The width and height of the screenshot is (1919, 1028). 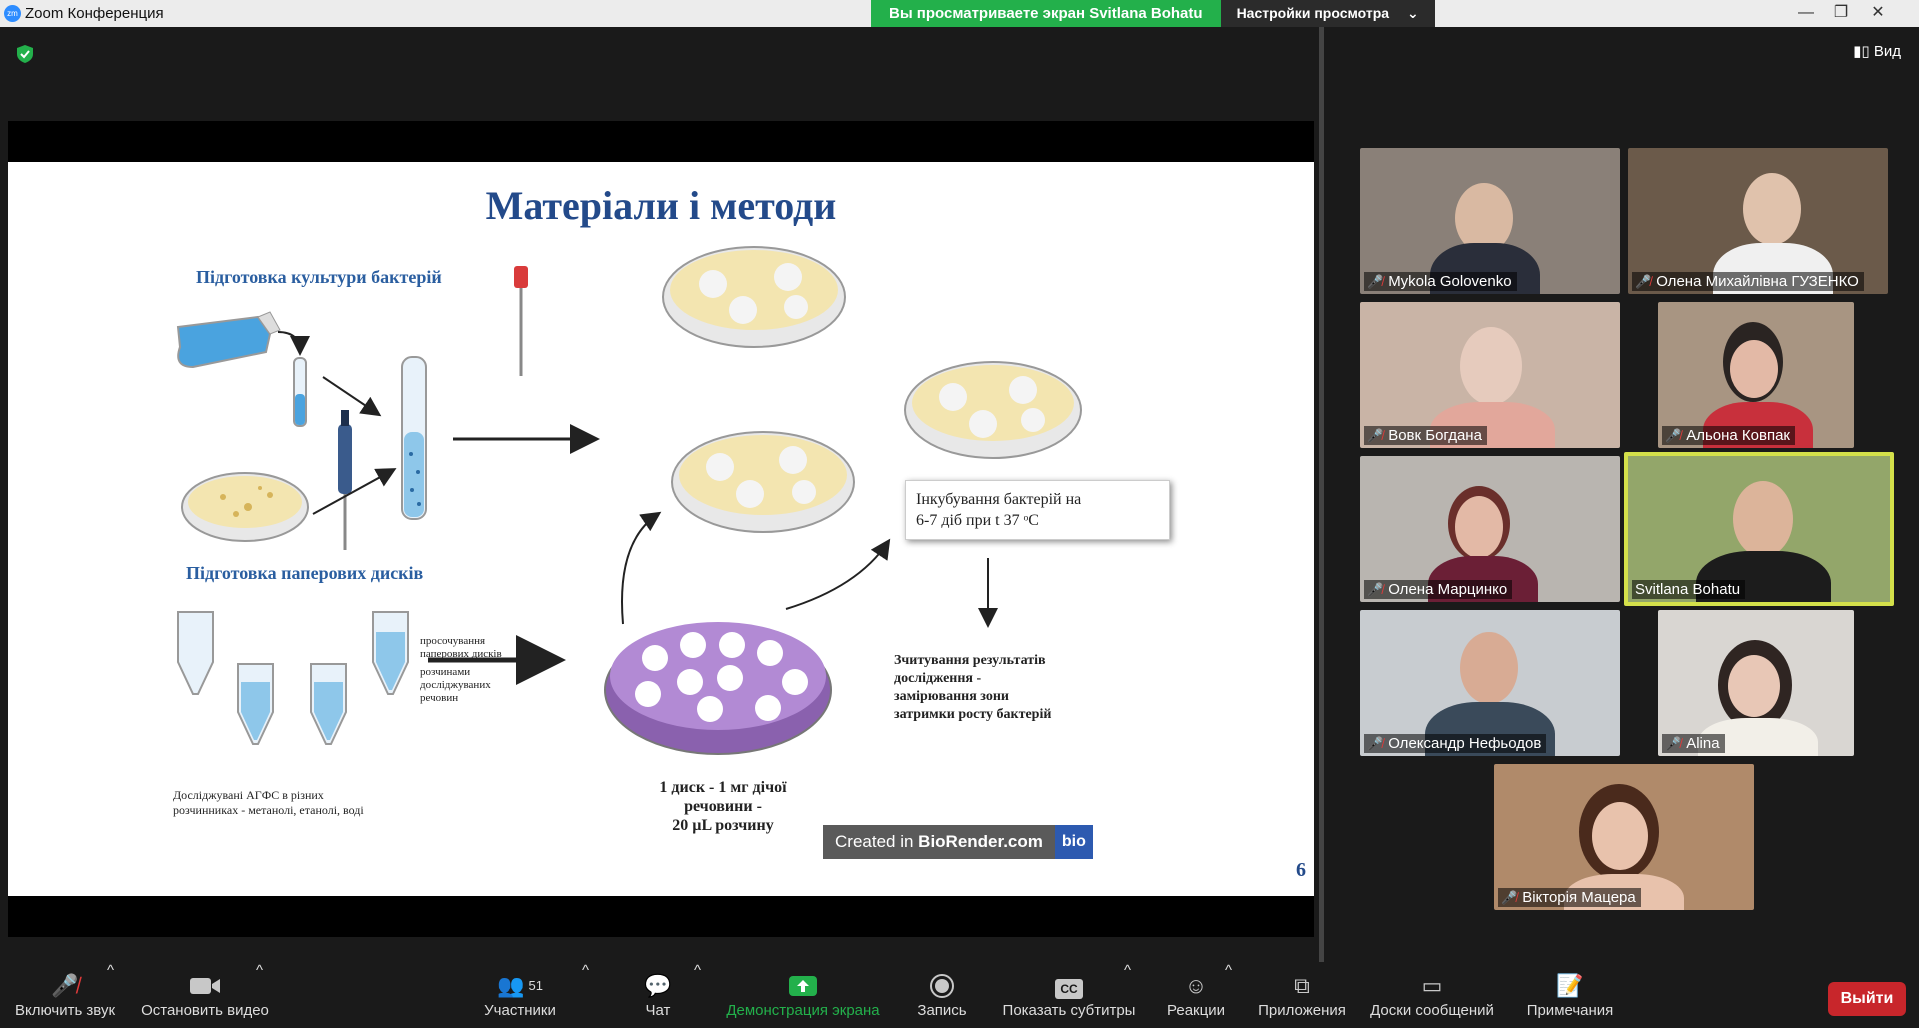 I want to click on participants-button: 👥 51 Участники, so click(x=520, y=995).